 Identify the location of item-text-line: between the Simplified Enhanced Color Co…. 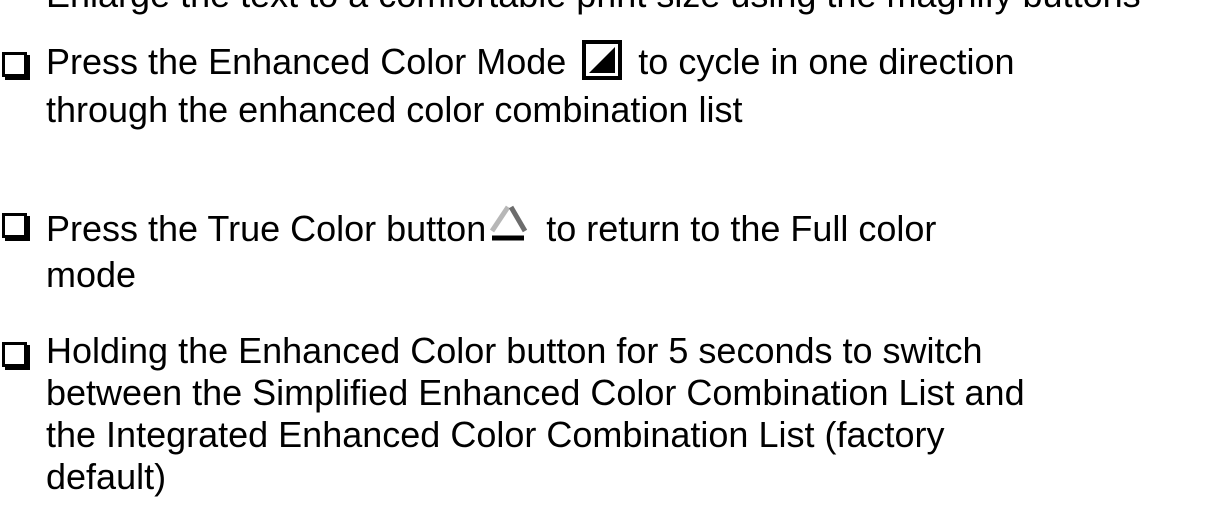
(535, 392).